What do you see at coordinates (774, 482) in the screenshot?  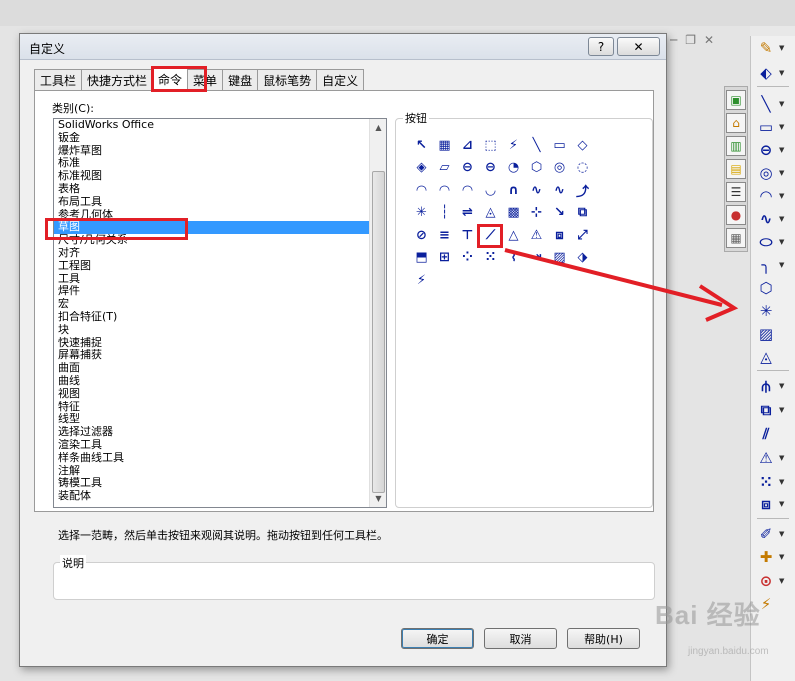 I see `toolbar-item: ⁙ ▼` at bounding box center [774, 482].